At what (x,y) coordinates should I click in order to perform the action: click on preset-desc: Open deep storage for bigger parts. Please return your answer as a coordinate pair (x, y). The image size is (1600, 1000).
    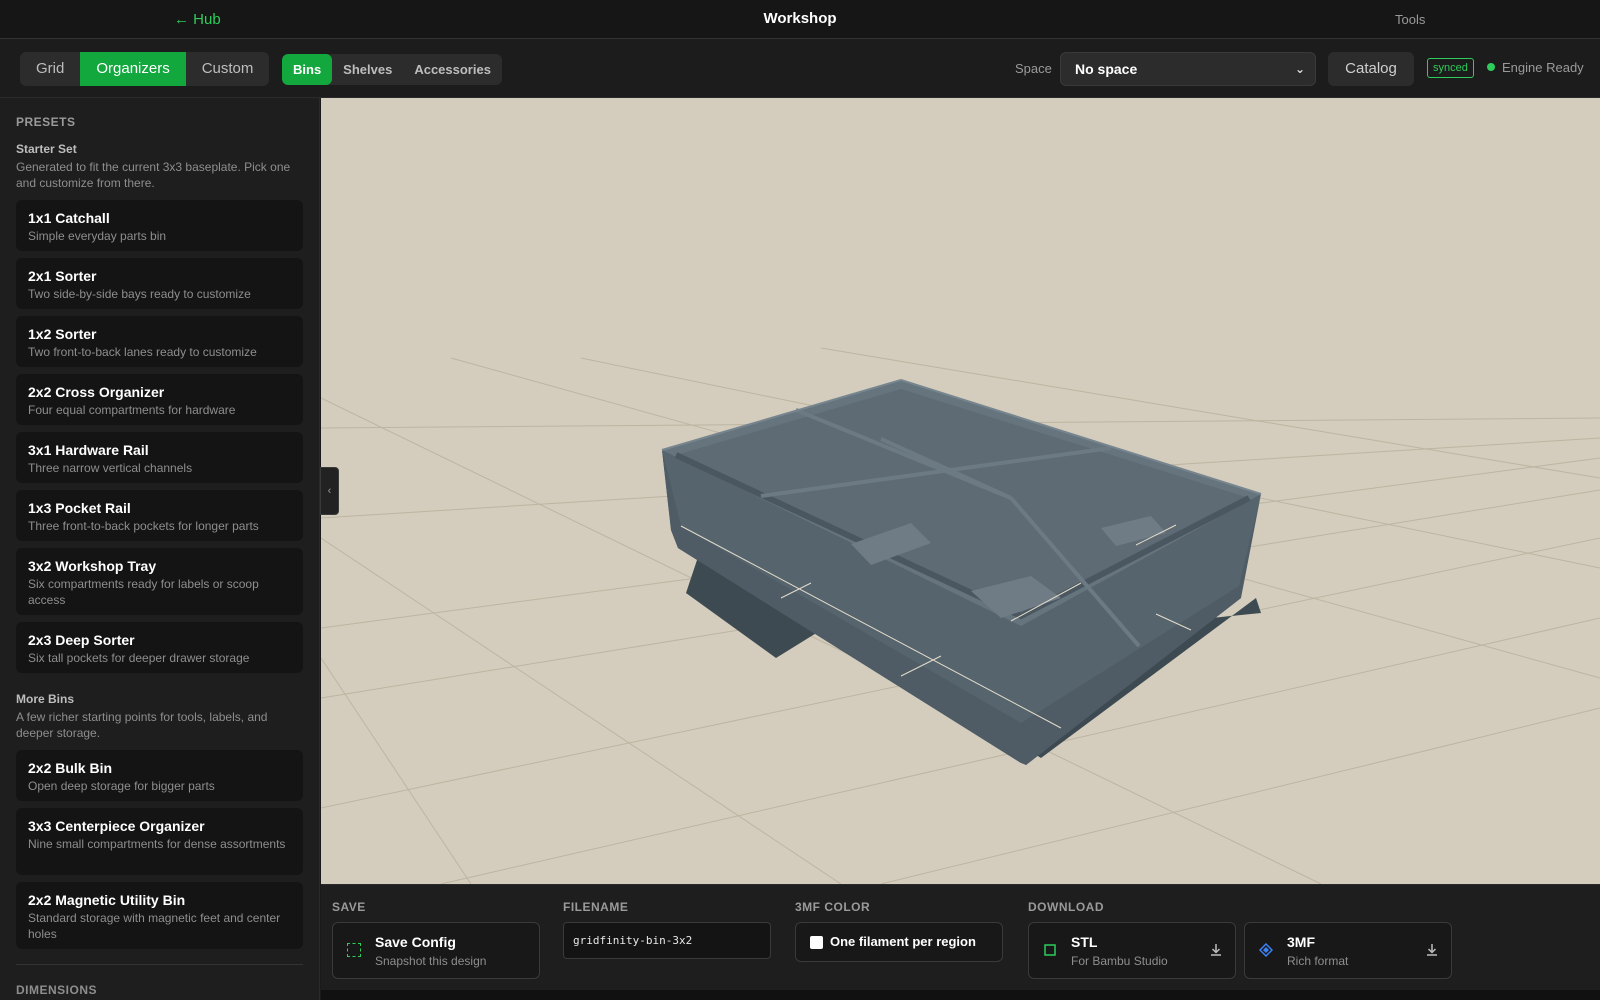
    Looking at the image, I should click on (121, 786).